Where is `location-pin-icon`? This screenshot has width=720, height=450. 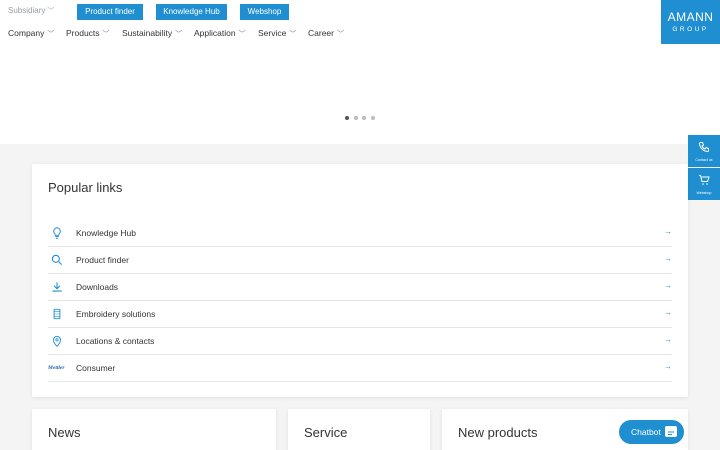 location-pin-icon is located at coordinates (57, 341).